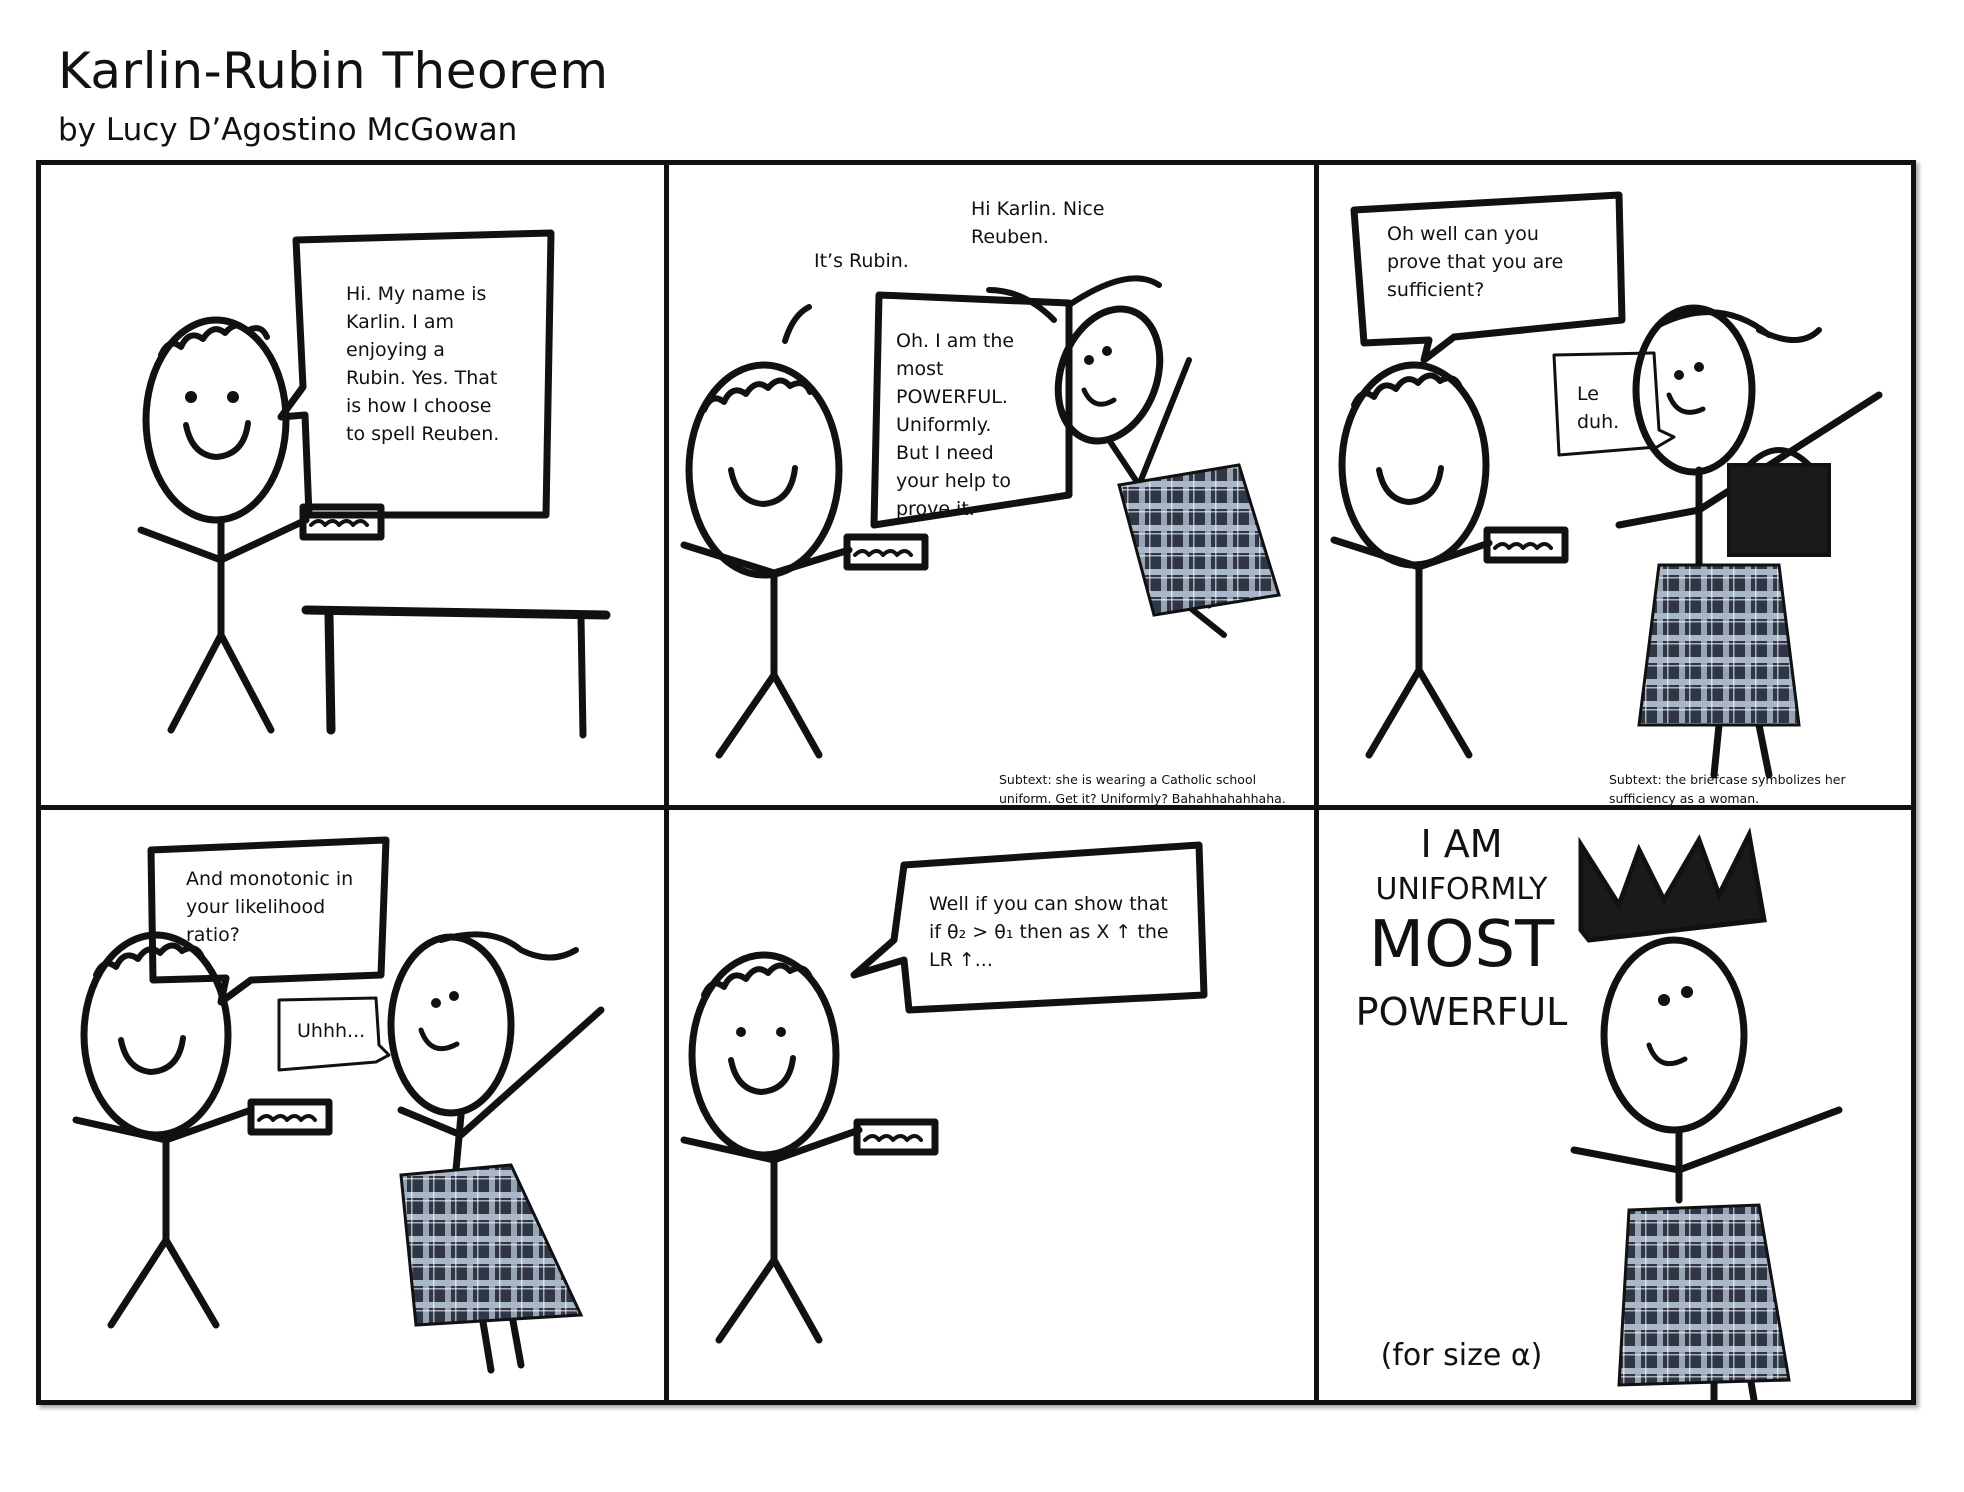 This screenshot has width=1964, height=1492. I want to click on crown-icon, so click(1672, 885).